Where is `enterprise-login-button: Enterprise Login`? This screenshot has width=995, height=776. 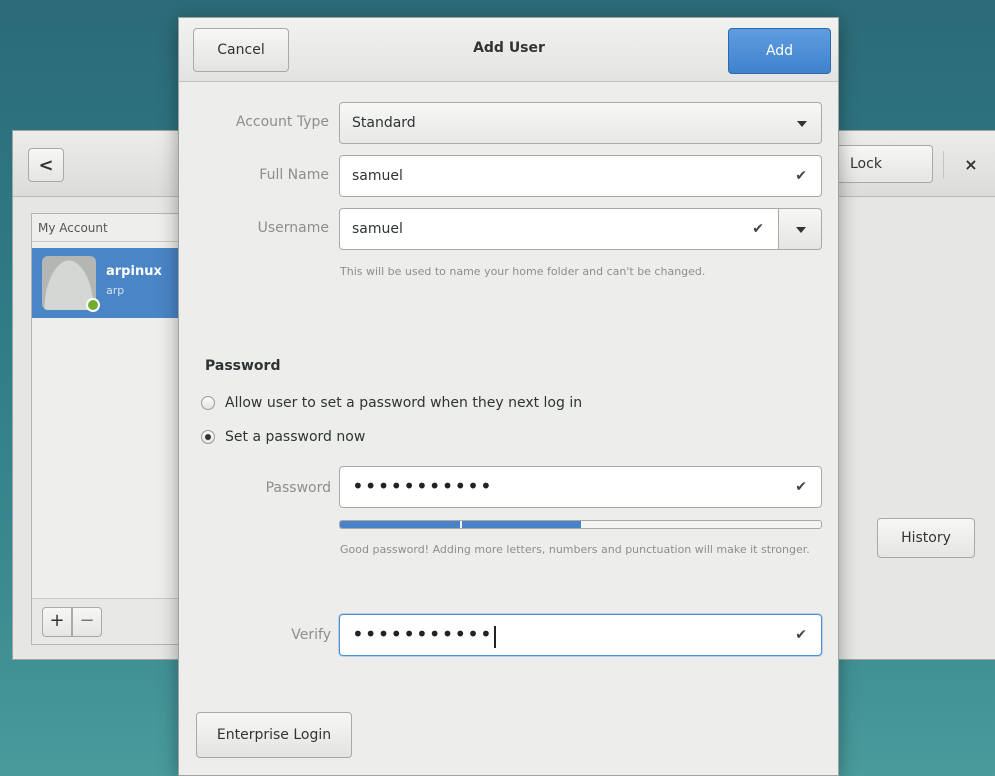
enterprise-login-button: Enterprise Login is located at coordinates (274, 735).